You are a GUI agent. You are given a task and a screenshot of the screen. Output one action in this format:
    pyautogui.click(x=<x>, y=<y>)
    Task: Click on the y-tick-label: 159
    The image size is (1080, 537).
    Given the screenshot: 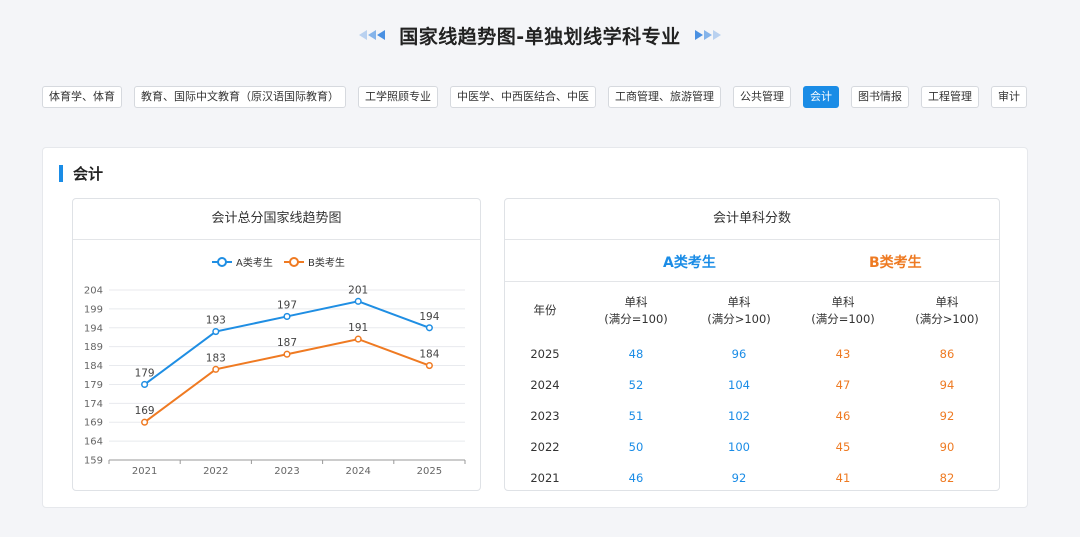 What is the action you would take?
    pyautogui.click(x=93, y=461)
    